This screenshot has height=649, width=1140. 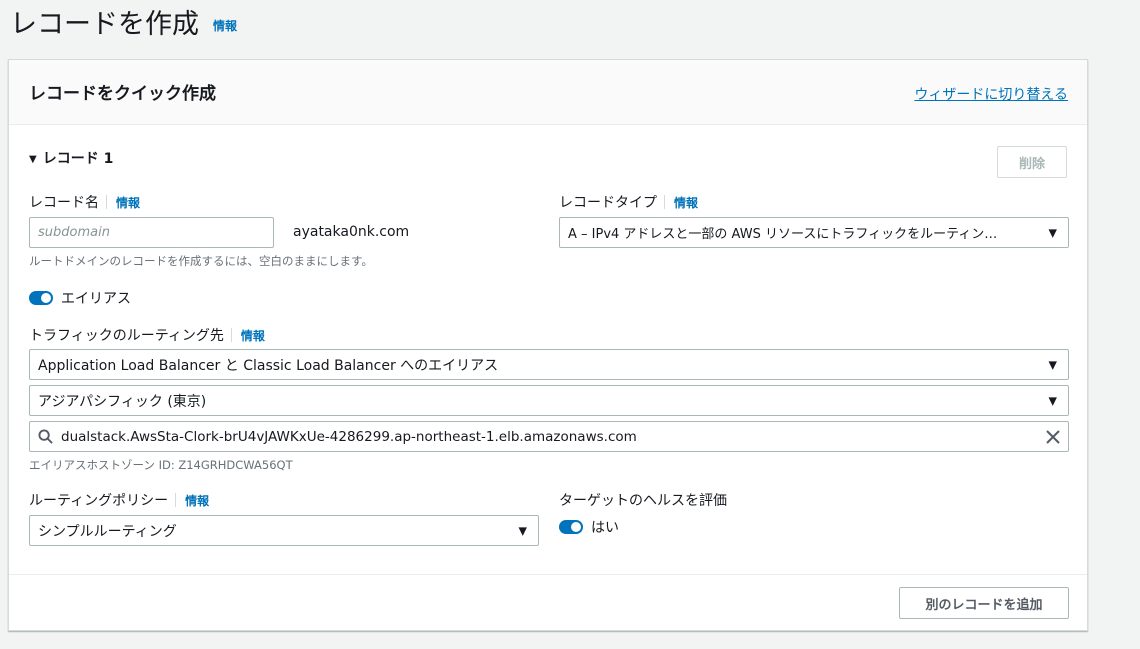 I want to click on page-title: レコードを作成, so click(x=104, y=24).